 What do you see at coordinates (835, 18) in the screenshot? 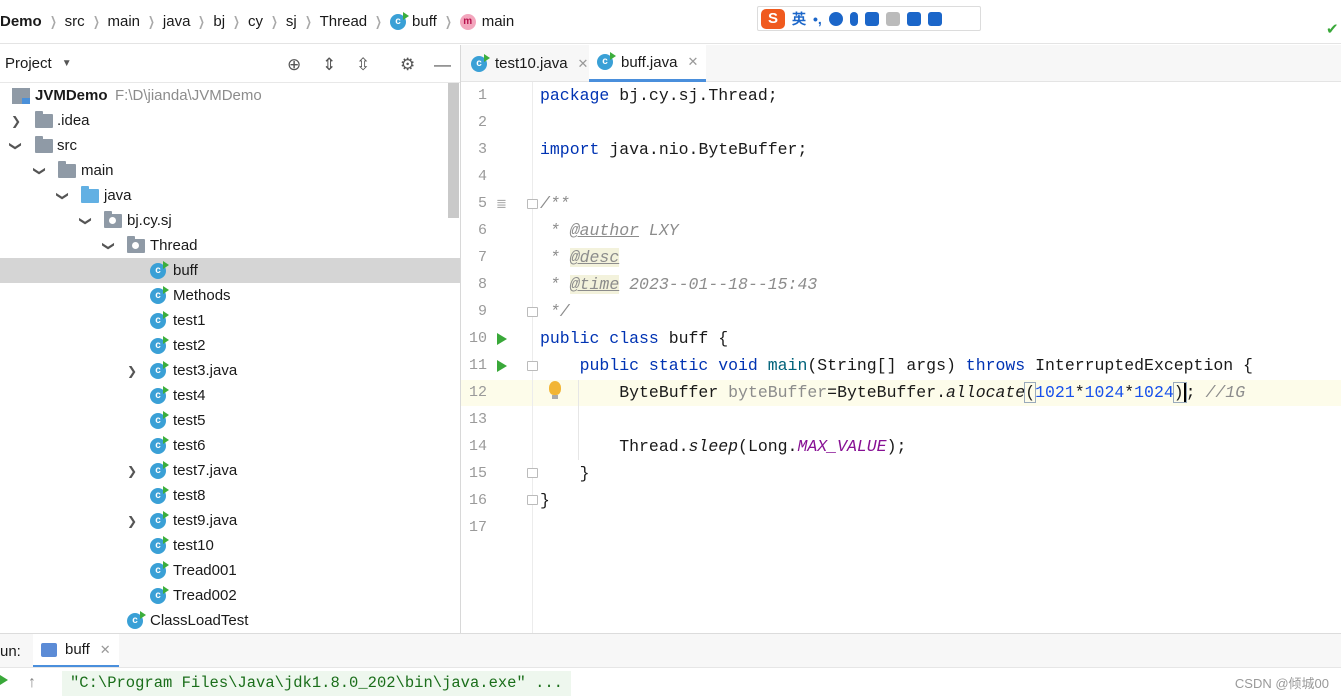
I see `emoji-icon` at bounding box center [835, 18].